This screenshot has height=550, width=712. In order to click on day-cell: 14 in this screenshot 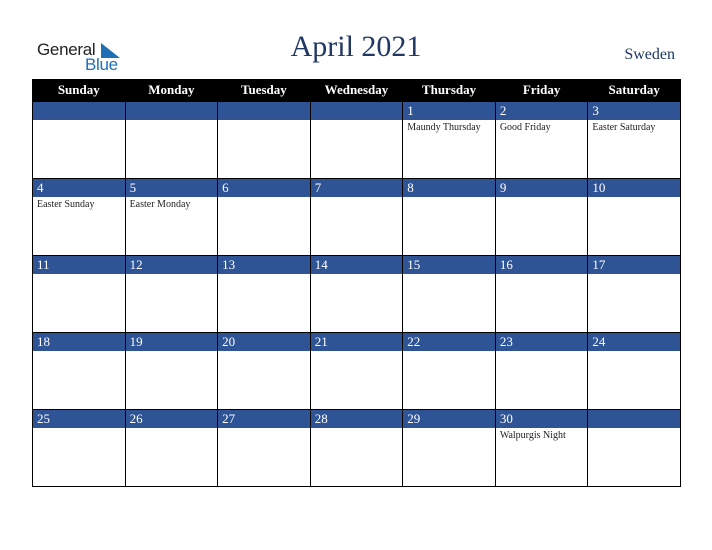, I will do `click(356, 294)`.